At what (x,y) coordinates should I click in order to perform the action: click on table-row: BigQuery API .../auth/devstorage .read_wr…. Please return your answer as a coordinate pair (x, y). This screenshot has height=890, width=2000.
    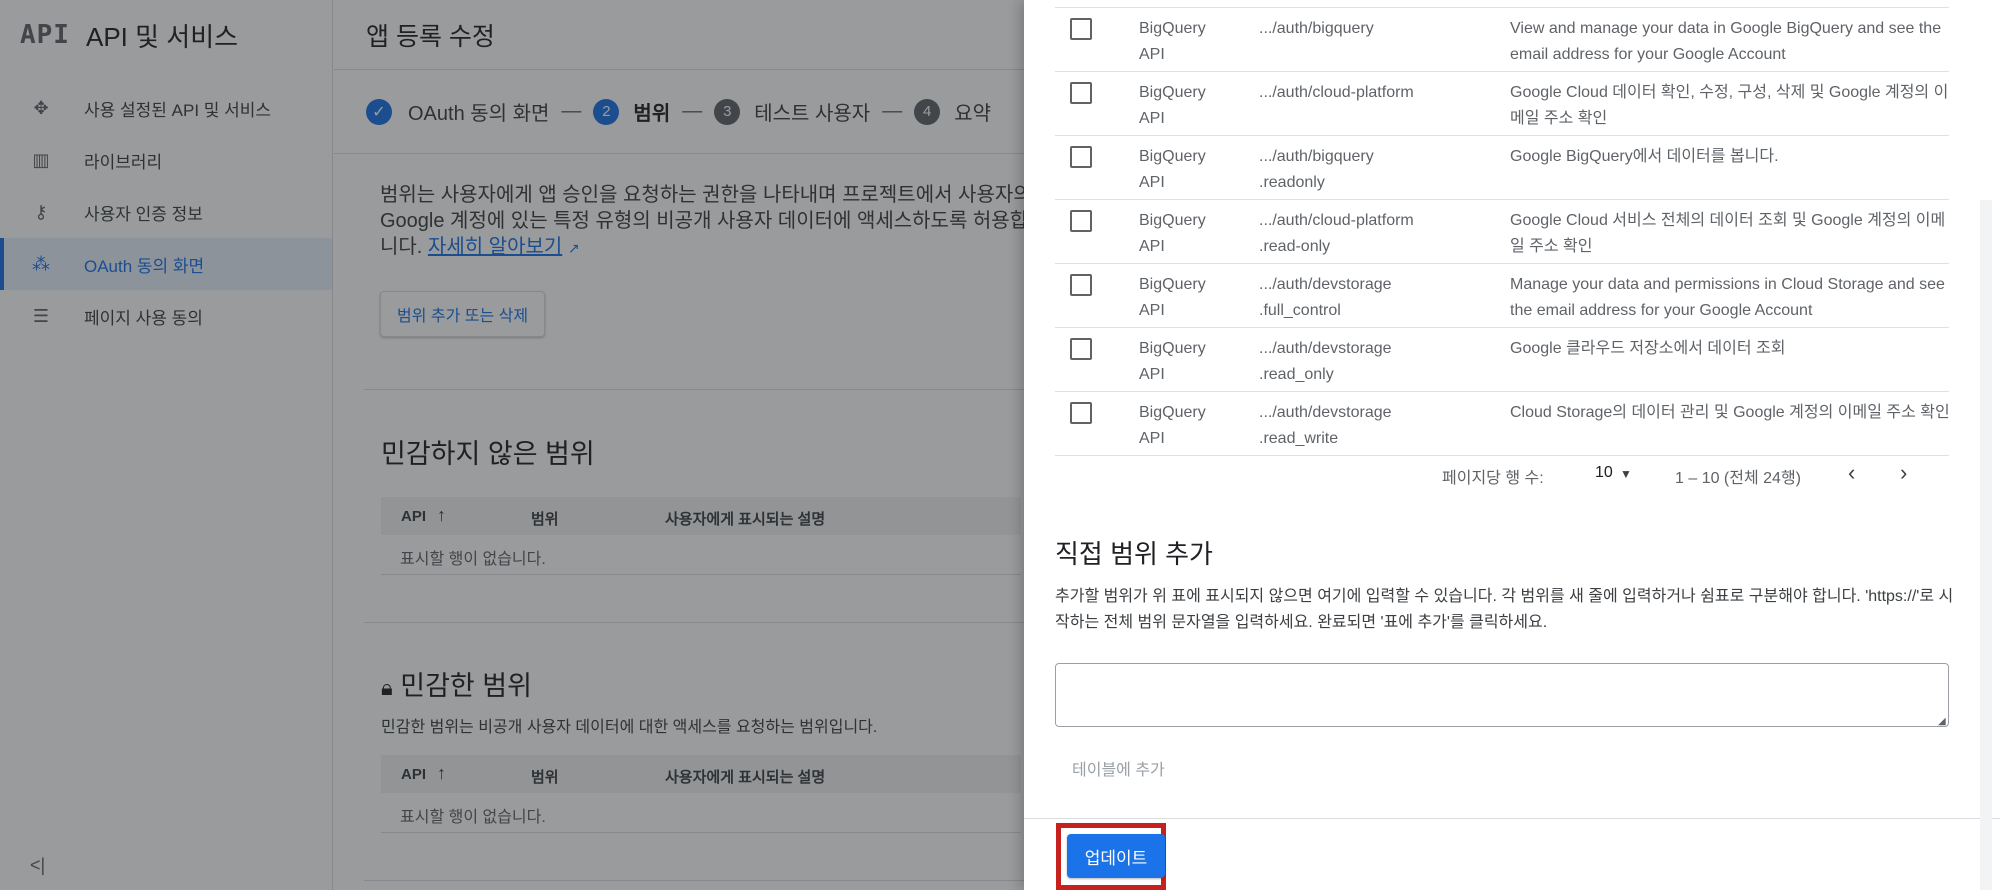
    Looking at the image, I should click on (1502, 423).